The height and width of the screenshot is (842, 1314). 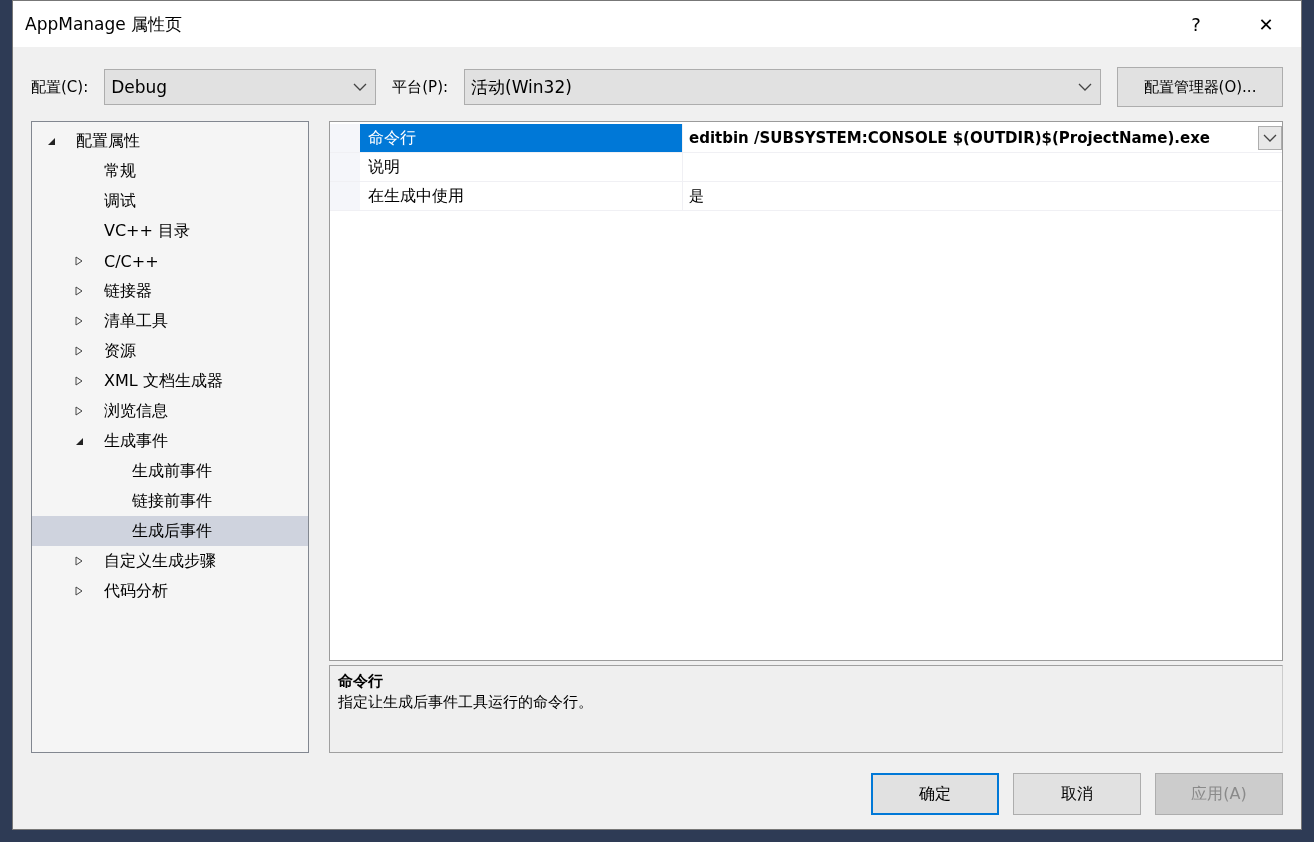 What do you see at coordinates (170, 531) in the screenshot?
I see `tree-item: 生成后事件` at bounding box center [170, 531].